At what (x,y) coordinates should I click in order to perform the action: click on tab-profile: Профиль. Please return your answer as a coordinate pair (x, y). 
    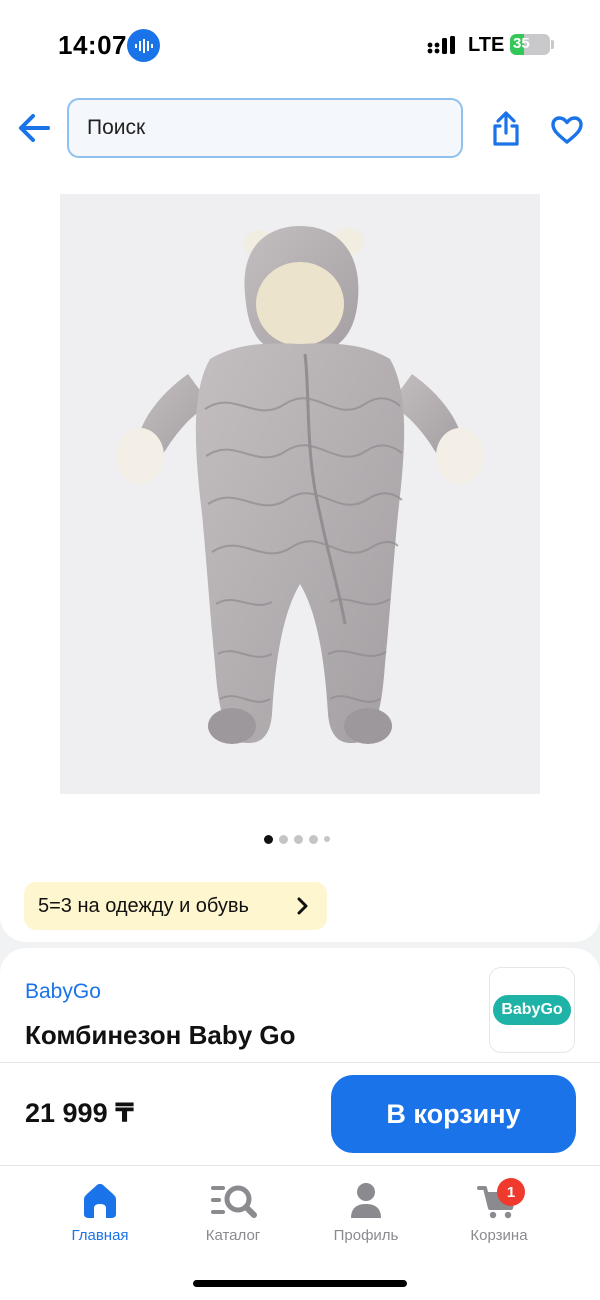
    Looking at the image, I should click on (366, 1215).